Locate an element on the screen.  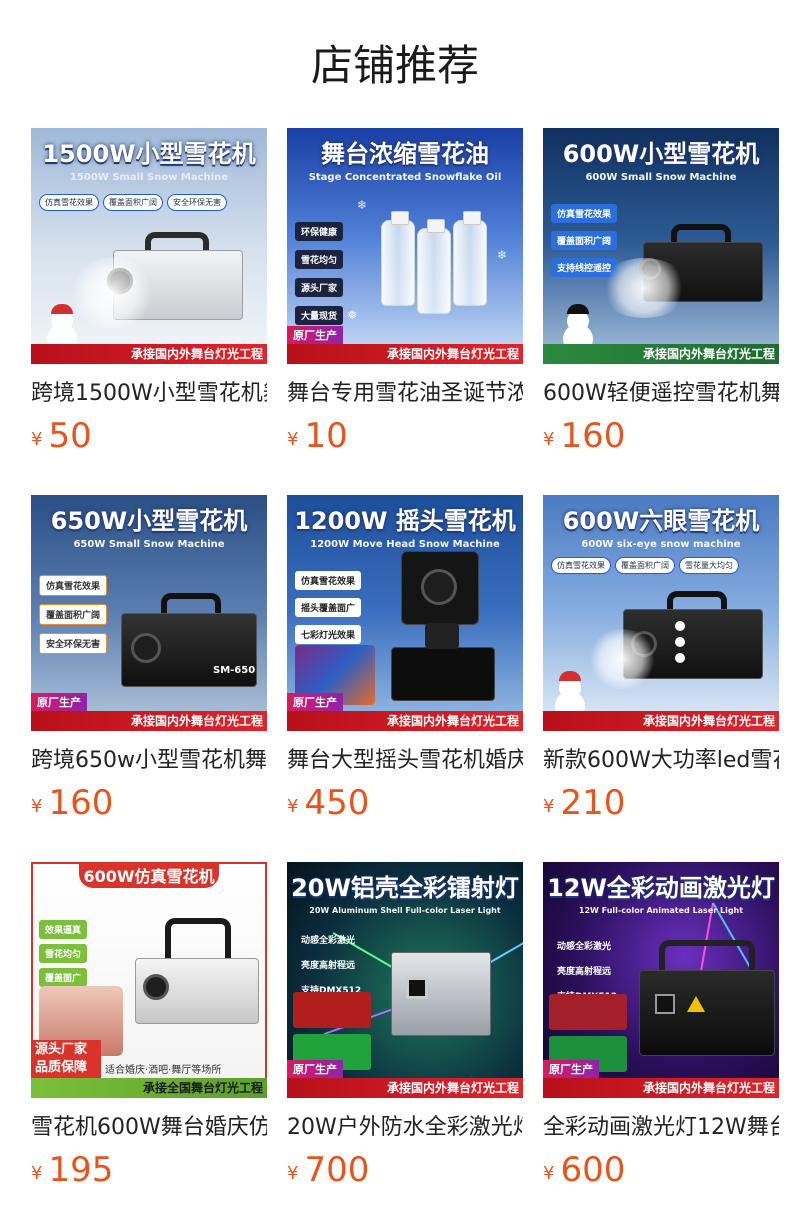
price-value: 700 is located at coordinates (337, 1170).